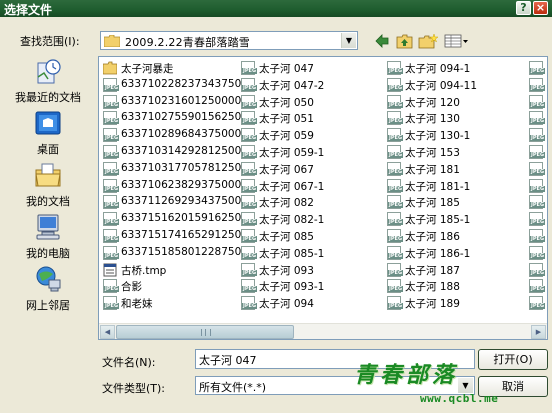 The width and height of the screenshot is (552, 413). I want to click on scroll-right-arrow-icon: ▶, so click(538, 332).